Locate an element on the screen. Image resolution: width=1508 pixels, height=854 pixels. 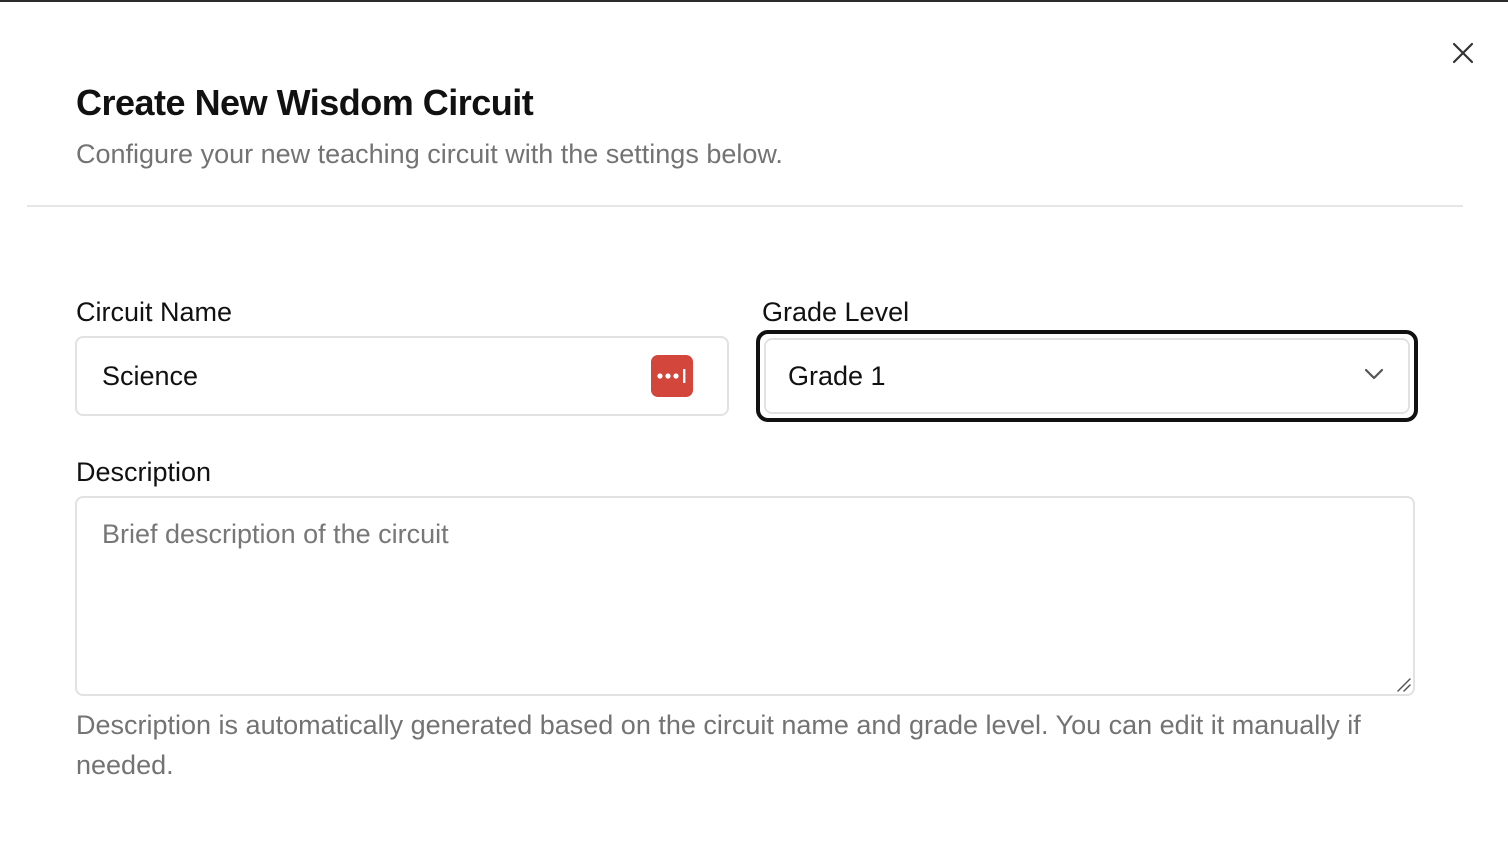
circuit-name-value: Science is located at coordinates (150, 376).